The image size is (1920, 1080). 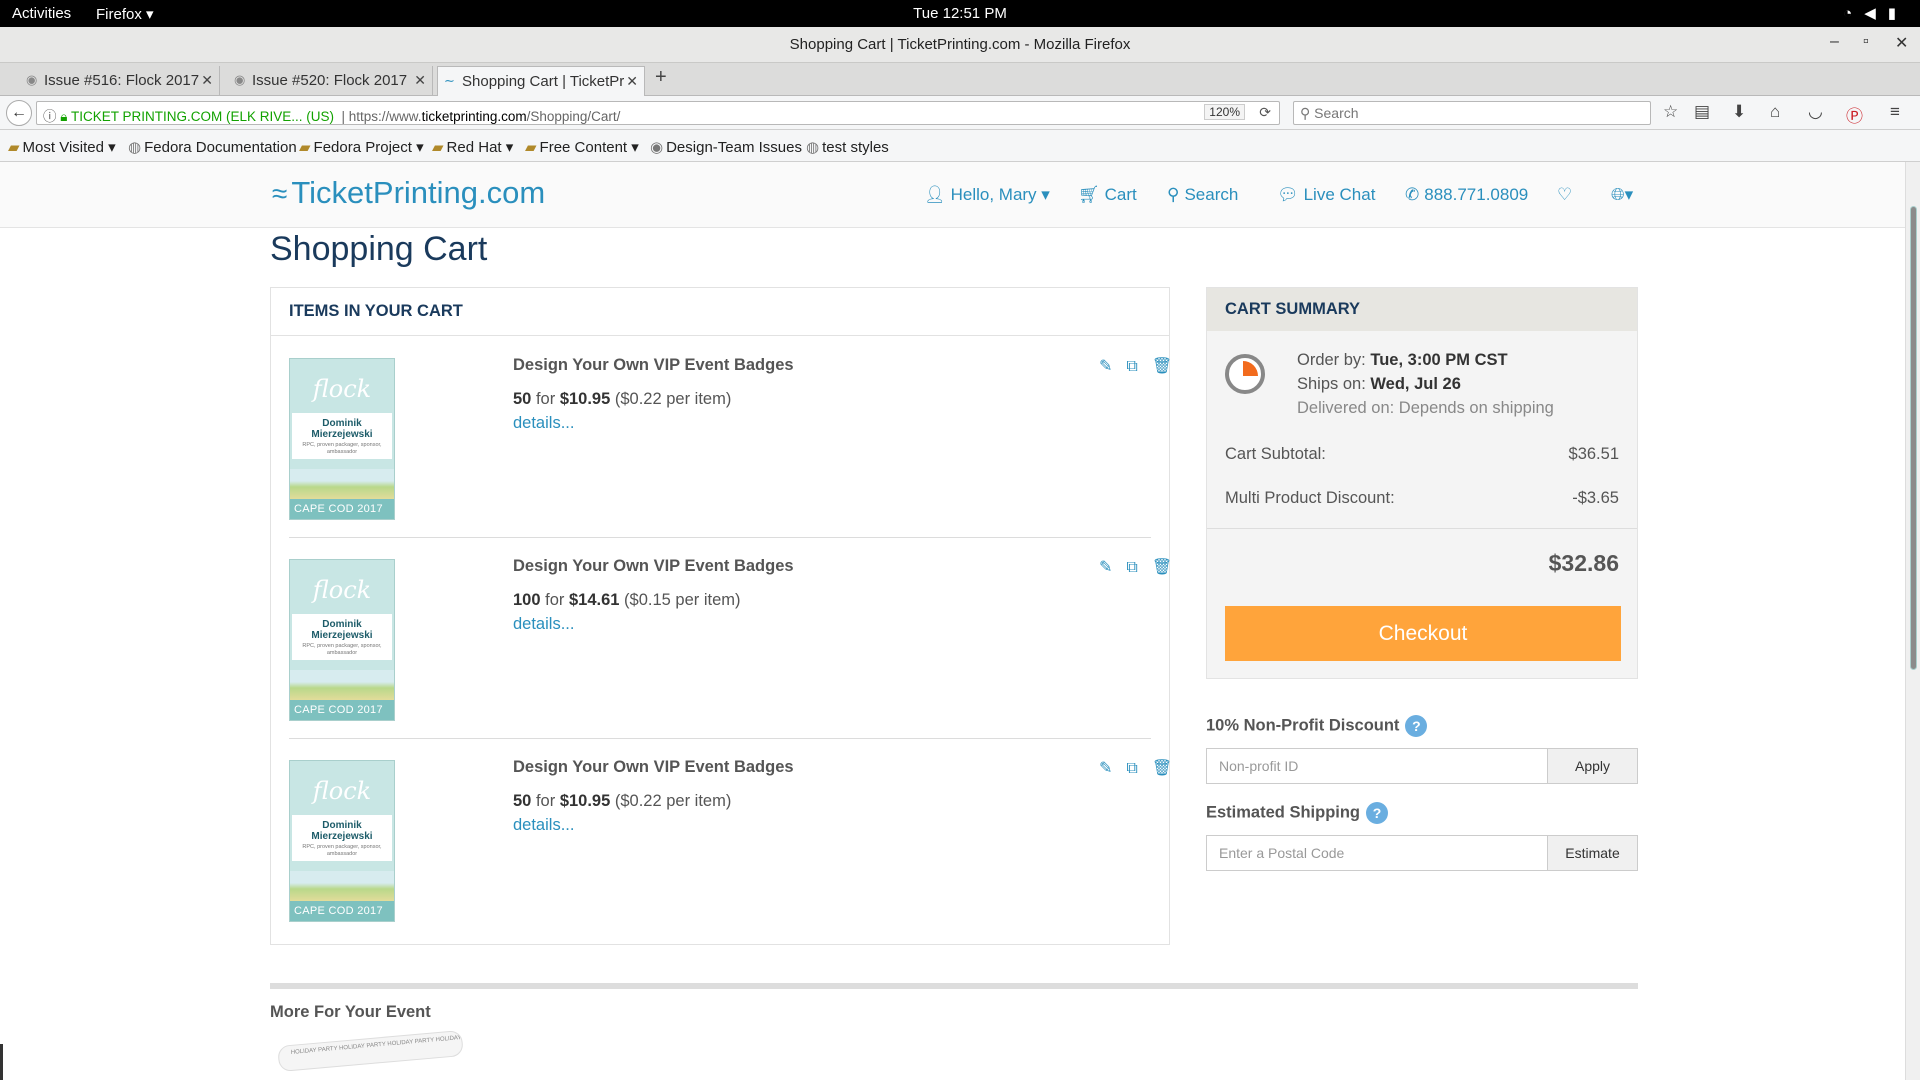 What do you see at coordinates (585, 399) in the screenshot?
I see `item-price: $10.95` at bounding box center [585, 399].